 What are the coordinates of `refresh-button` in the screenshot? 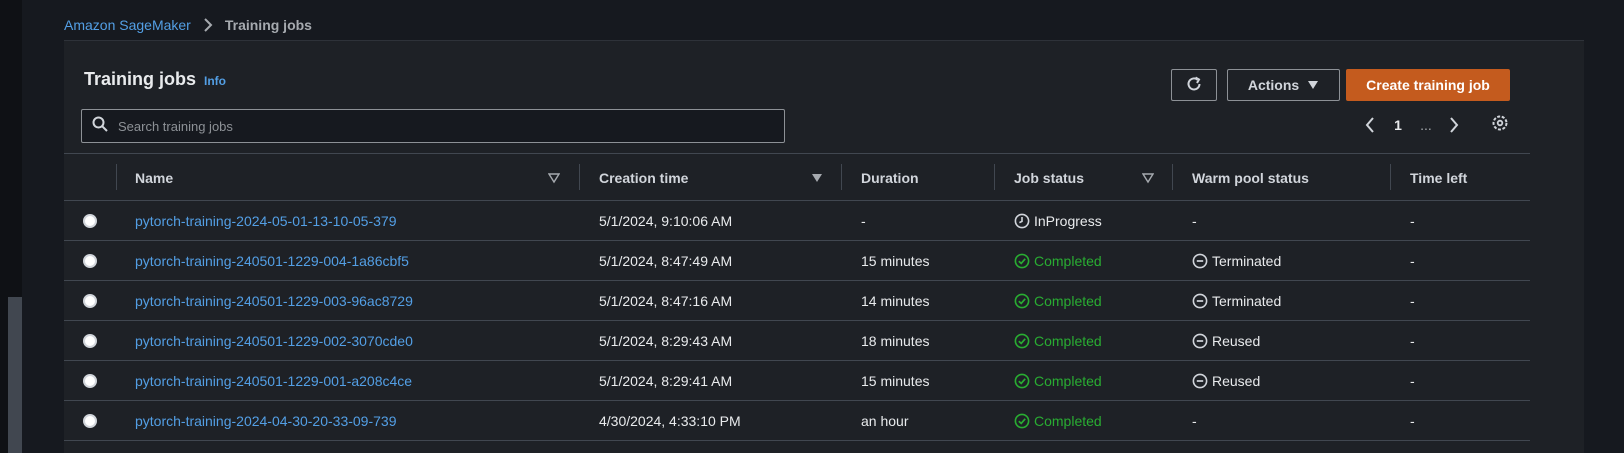 It's located at (1194, 85).